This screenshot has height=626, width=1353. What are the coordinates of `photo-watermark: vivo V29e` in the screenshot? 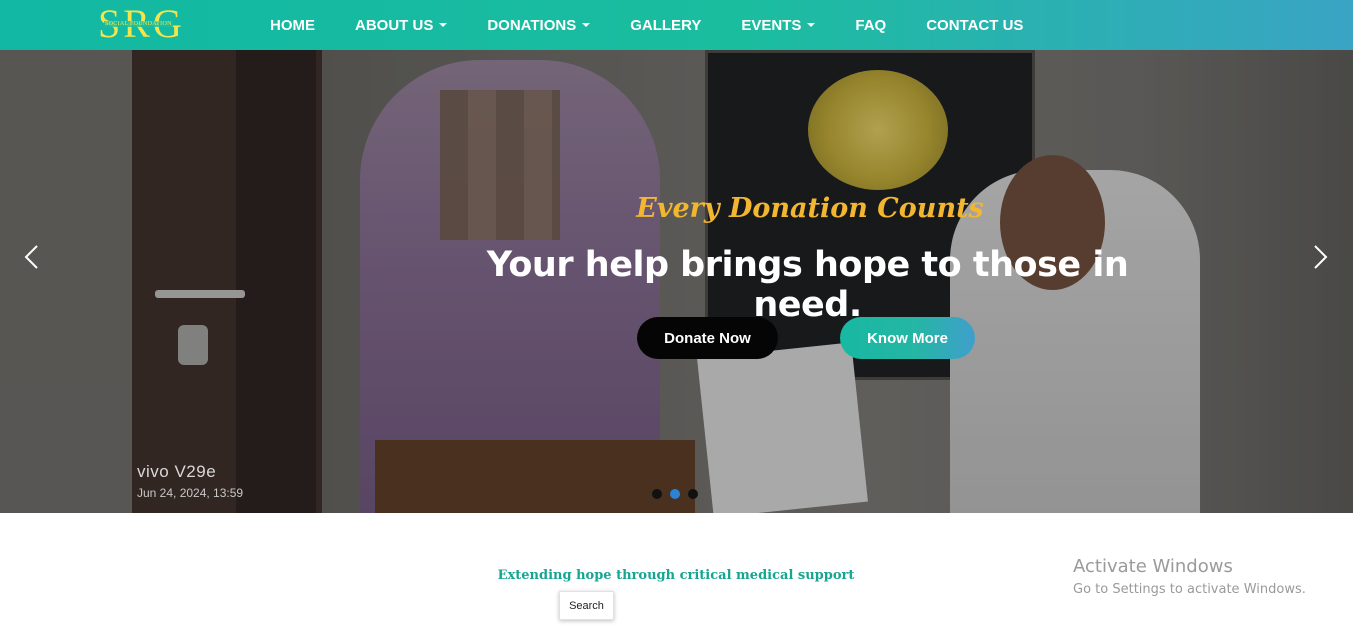 It's located at (177, 471).